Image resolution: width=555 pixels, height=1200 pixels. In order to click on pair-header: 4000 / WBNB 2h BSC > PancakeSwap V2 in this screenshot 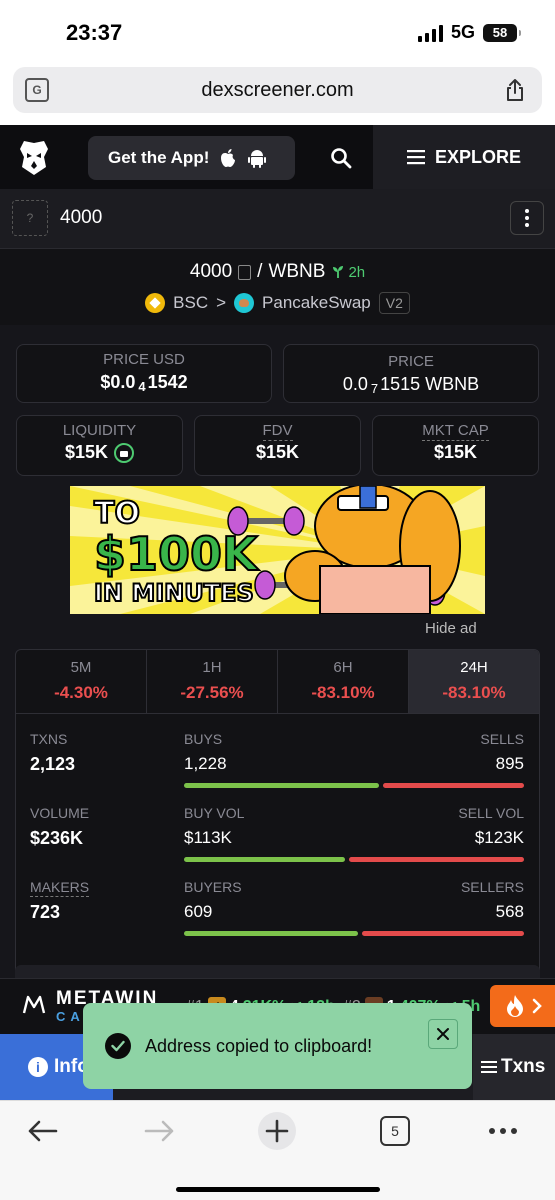, I will do `click(277, 287)`.